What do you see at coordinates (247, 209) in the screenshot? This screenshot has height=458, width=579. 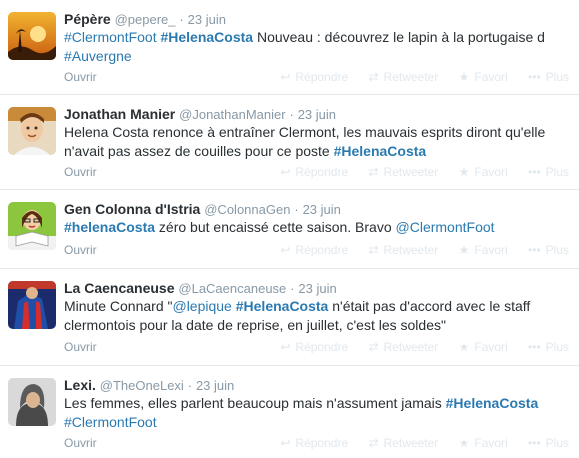 I see `username: @ColonnaGen` at bounding box center [247, 209].